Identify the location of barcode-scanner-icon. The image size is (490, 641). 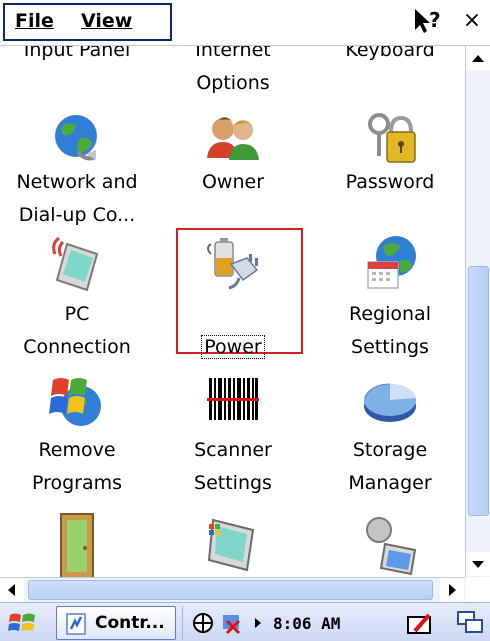
(233, 399).